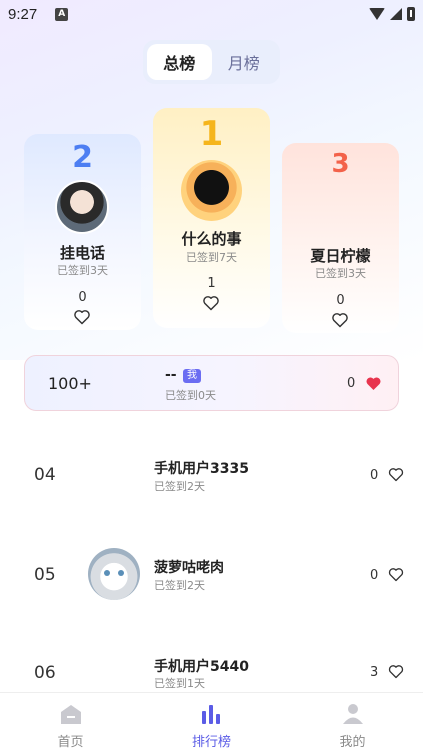 The height and width of the screenshot is (752, 423). I want to click on nav-label: 排行榜, so click(211, 742).